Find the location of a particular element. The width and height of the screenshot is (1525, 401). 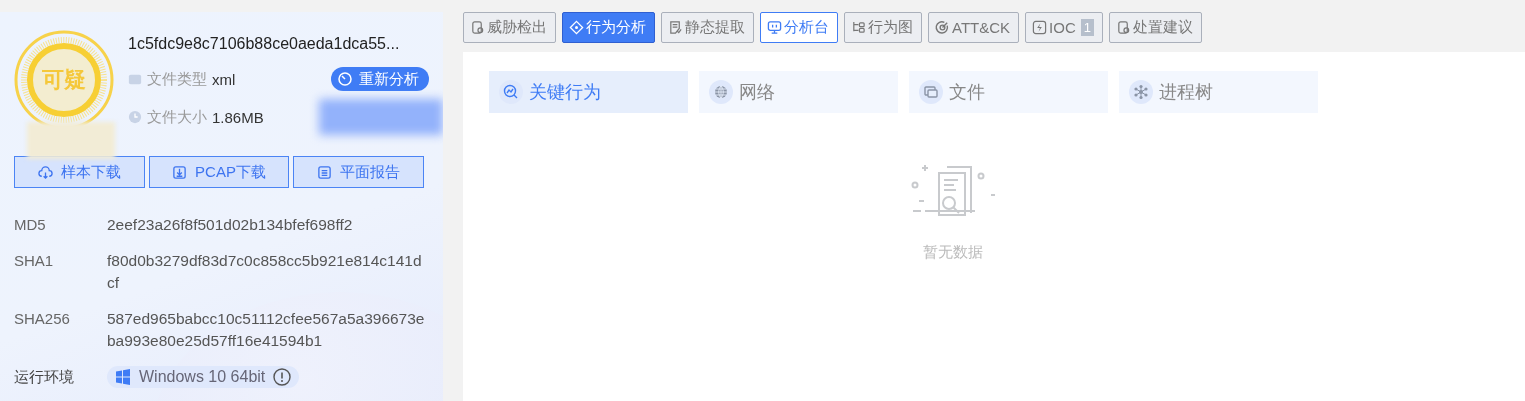

tab: 分析台 is located at coordinates (799, 27).